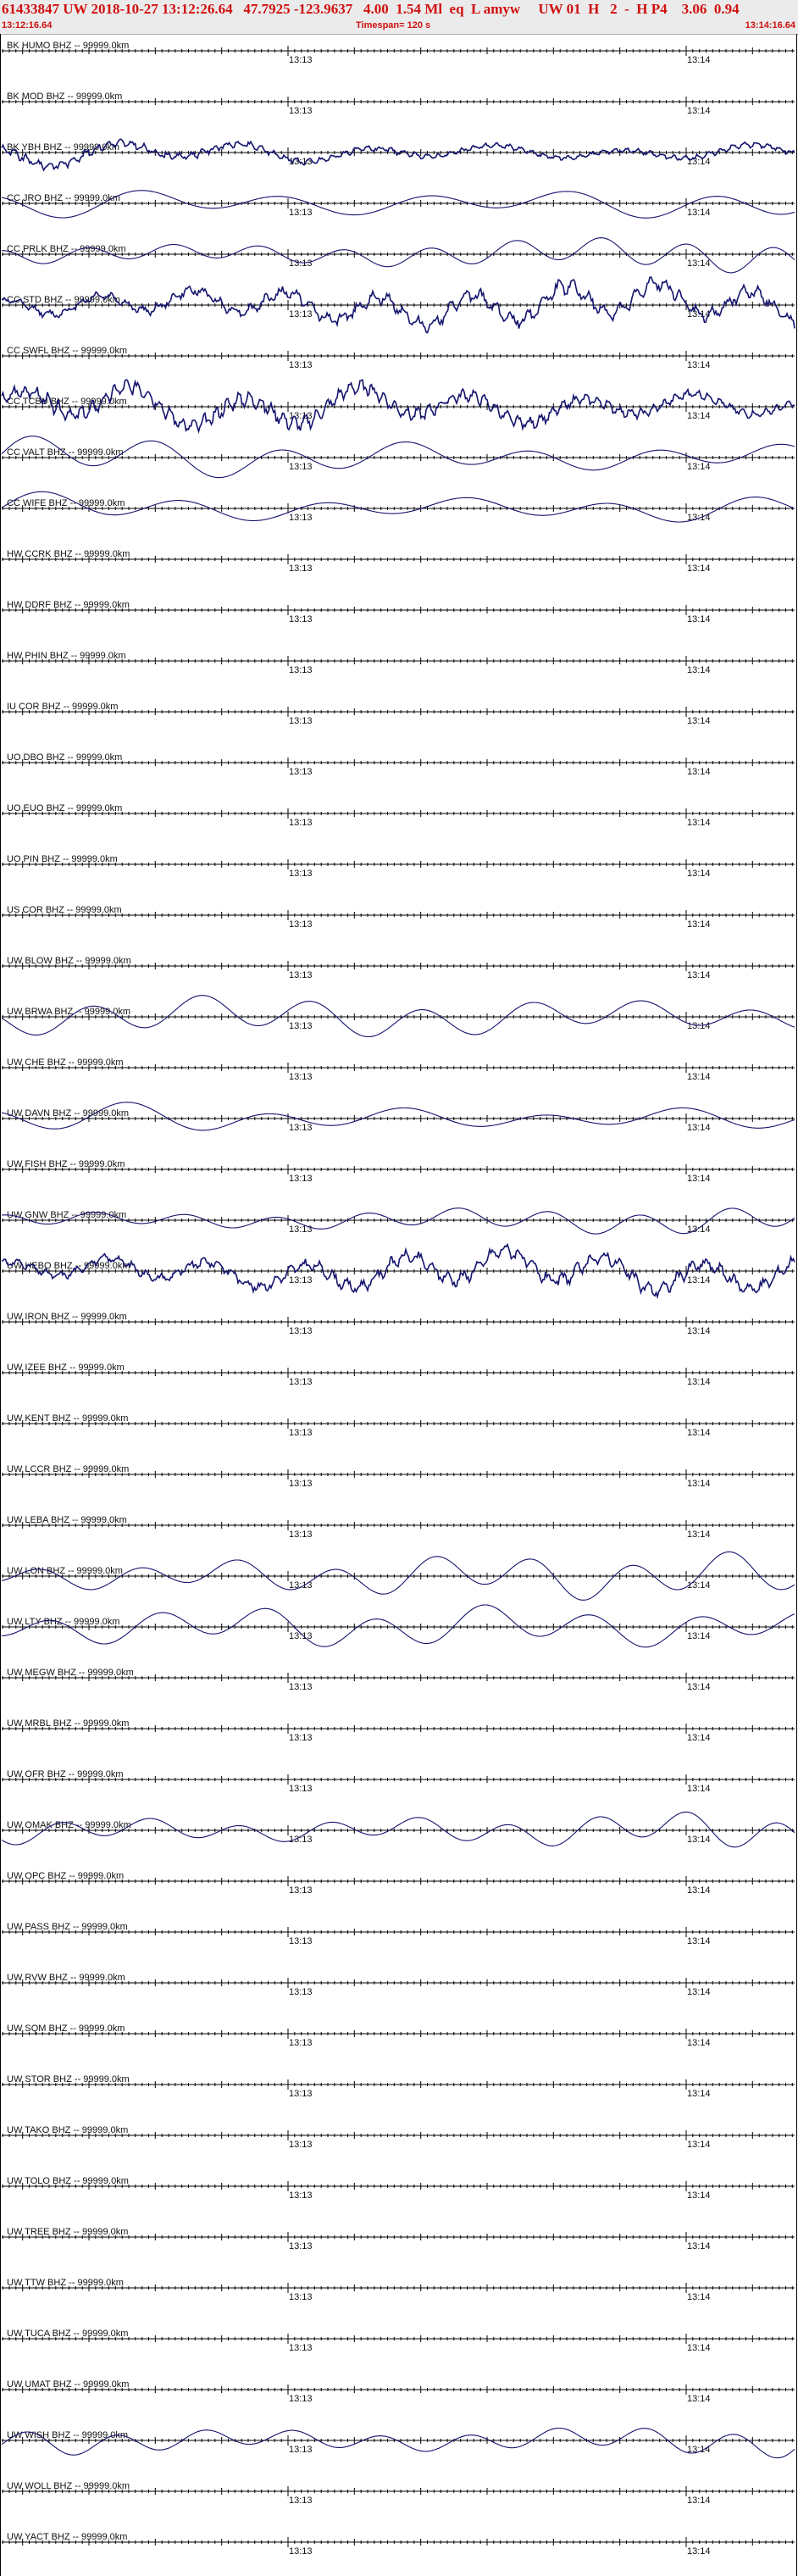  I want to click on trace-channel: 13:13 13:14 UW PASS BHZ -- 99999.0km, so click(398, 1934).